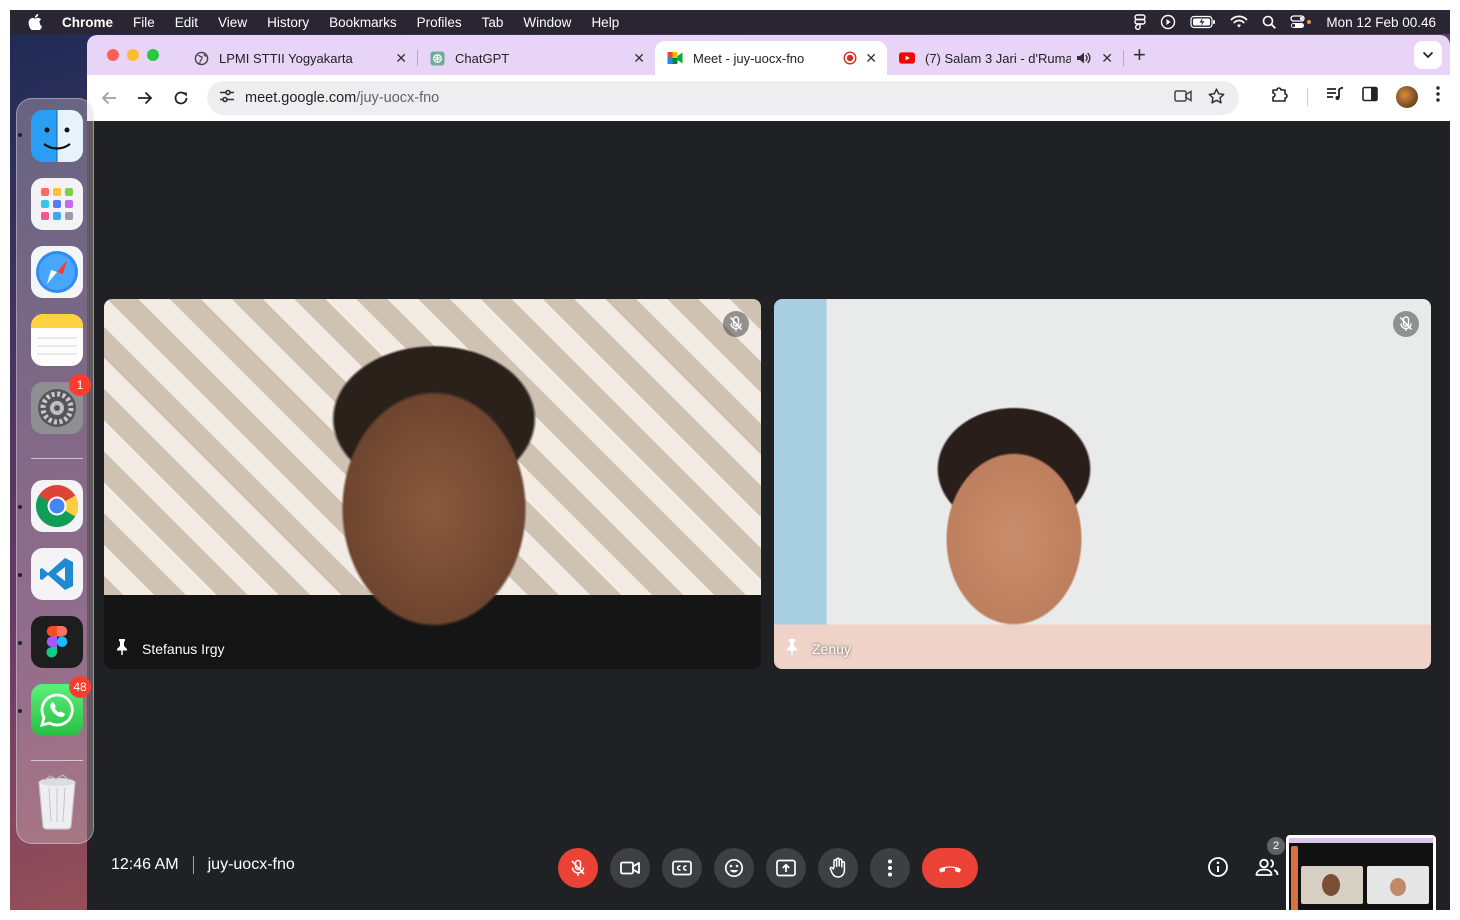  I want to click on figma-status-icon, so click(1140, 22).